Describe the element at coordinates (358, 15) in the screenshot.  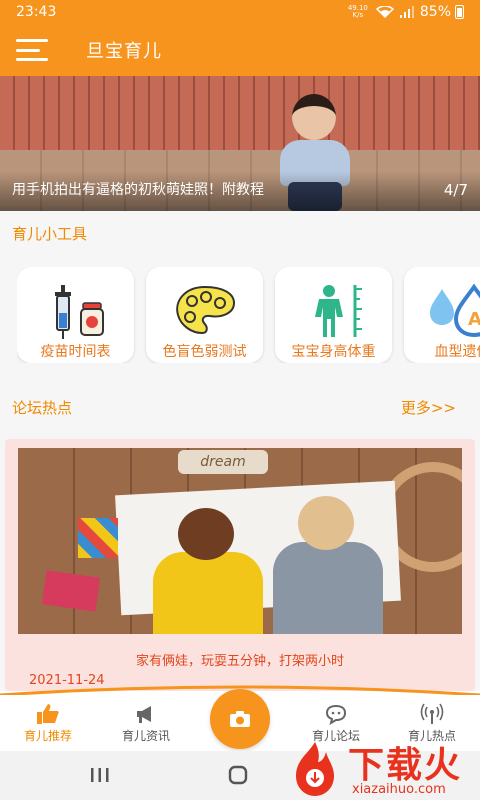
I see `network-speed-unit: K/s` at that location.